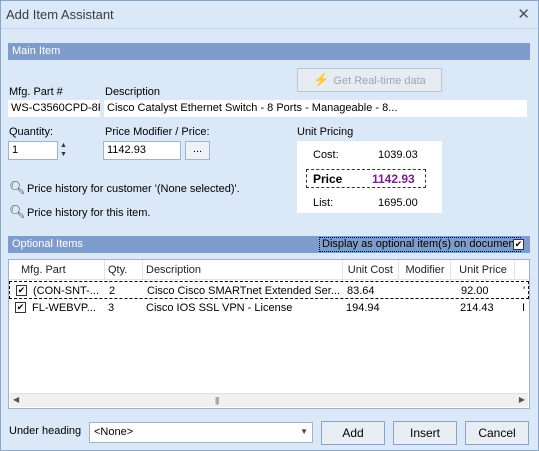  What do you see at coordinates (325, 132) in the screenshot?
I see `unit-pricing-label: Unit Pricing` at bounding box center [325, 132].